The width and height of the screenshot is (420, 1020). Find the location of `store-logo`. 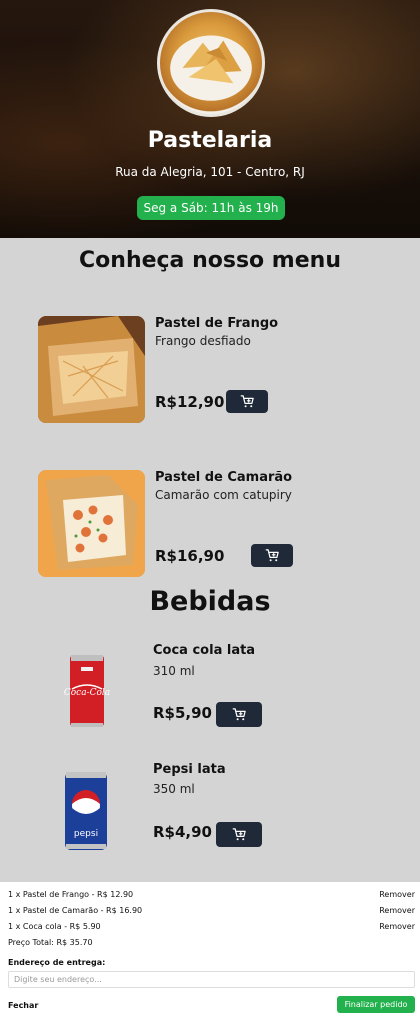

store-logo is located at coordinates (211, 63).